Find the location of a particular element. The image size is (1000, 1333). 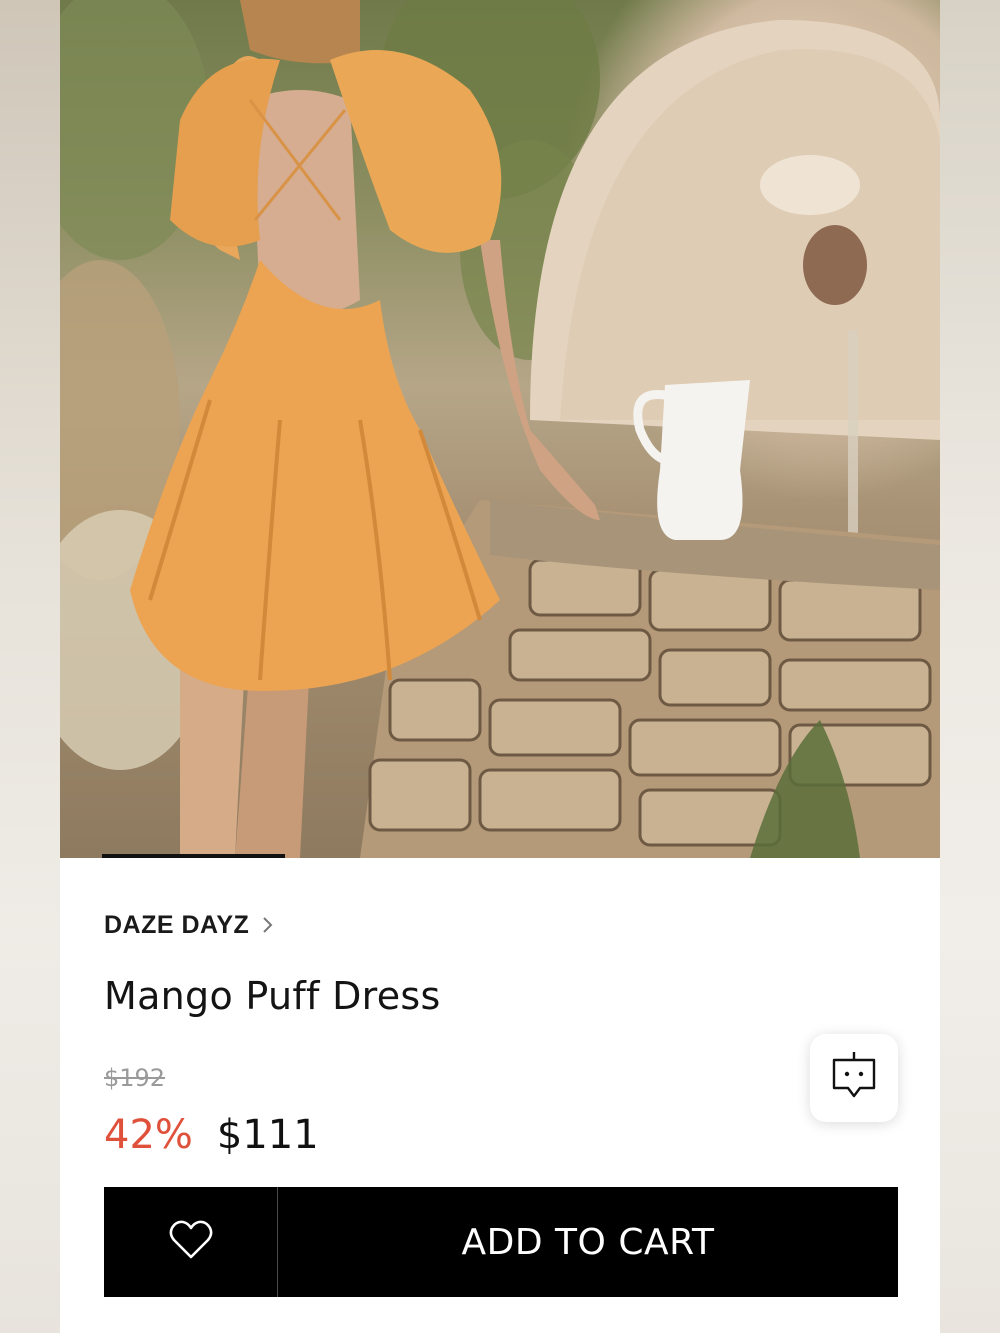

backdrop-left is located at coordinates (30, 666).